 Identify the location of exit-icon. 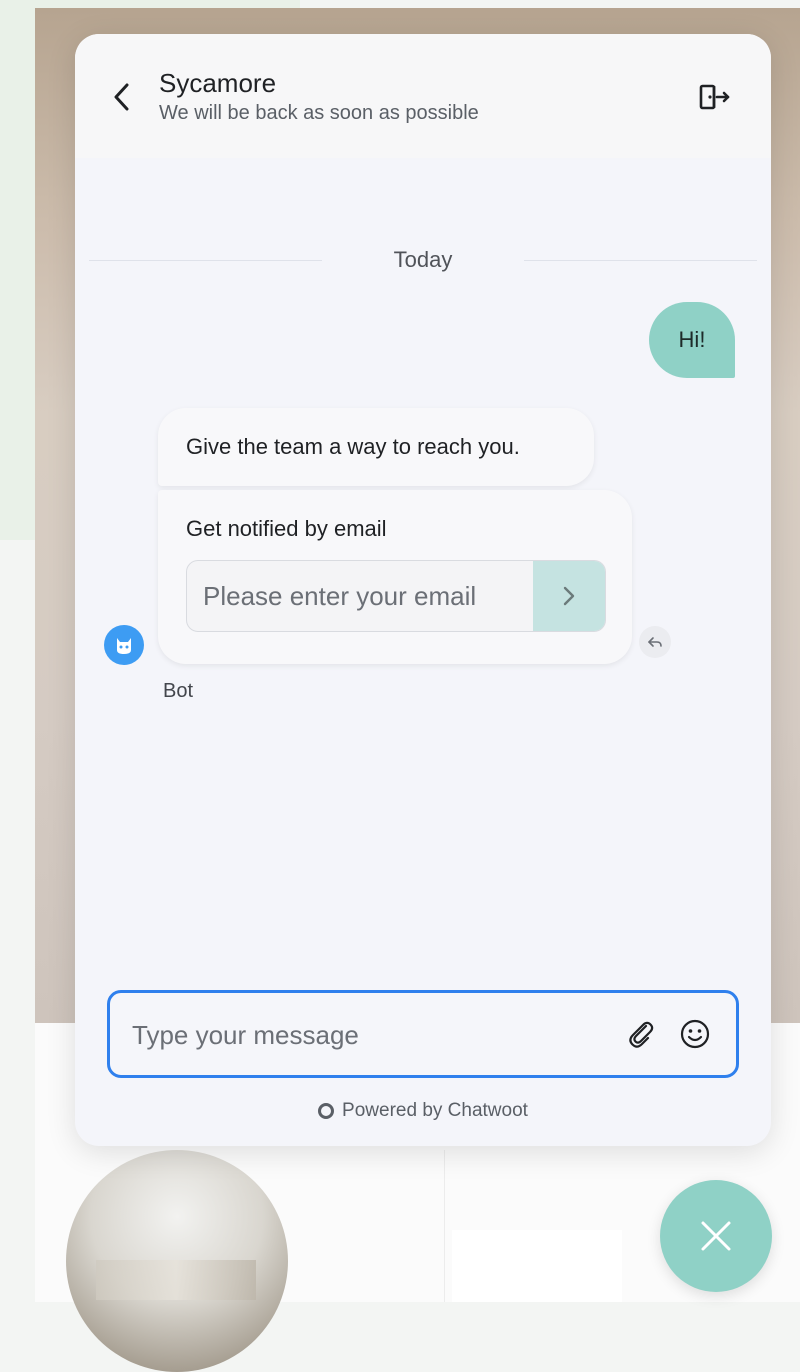
(714, 97).